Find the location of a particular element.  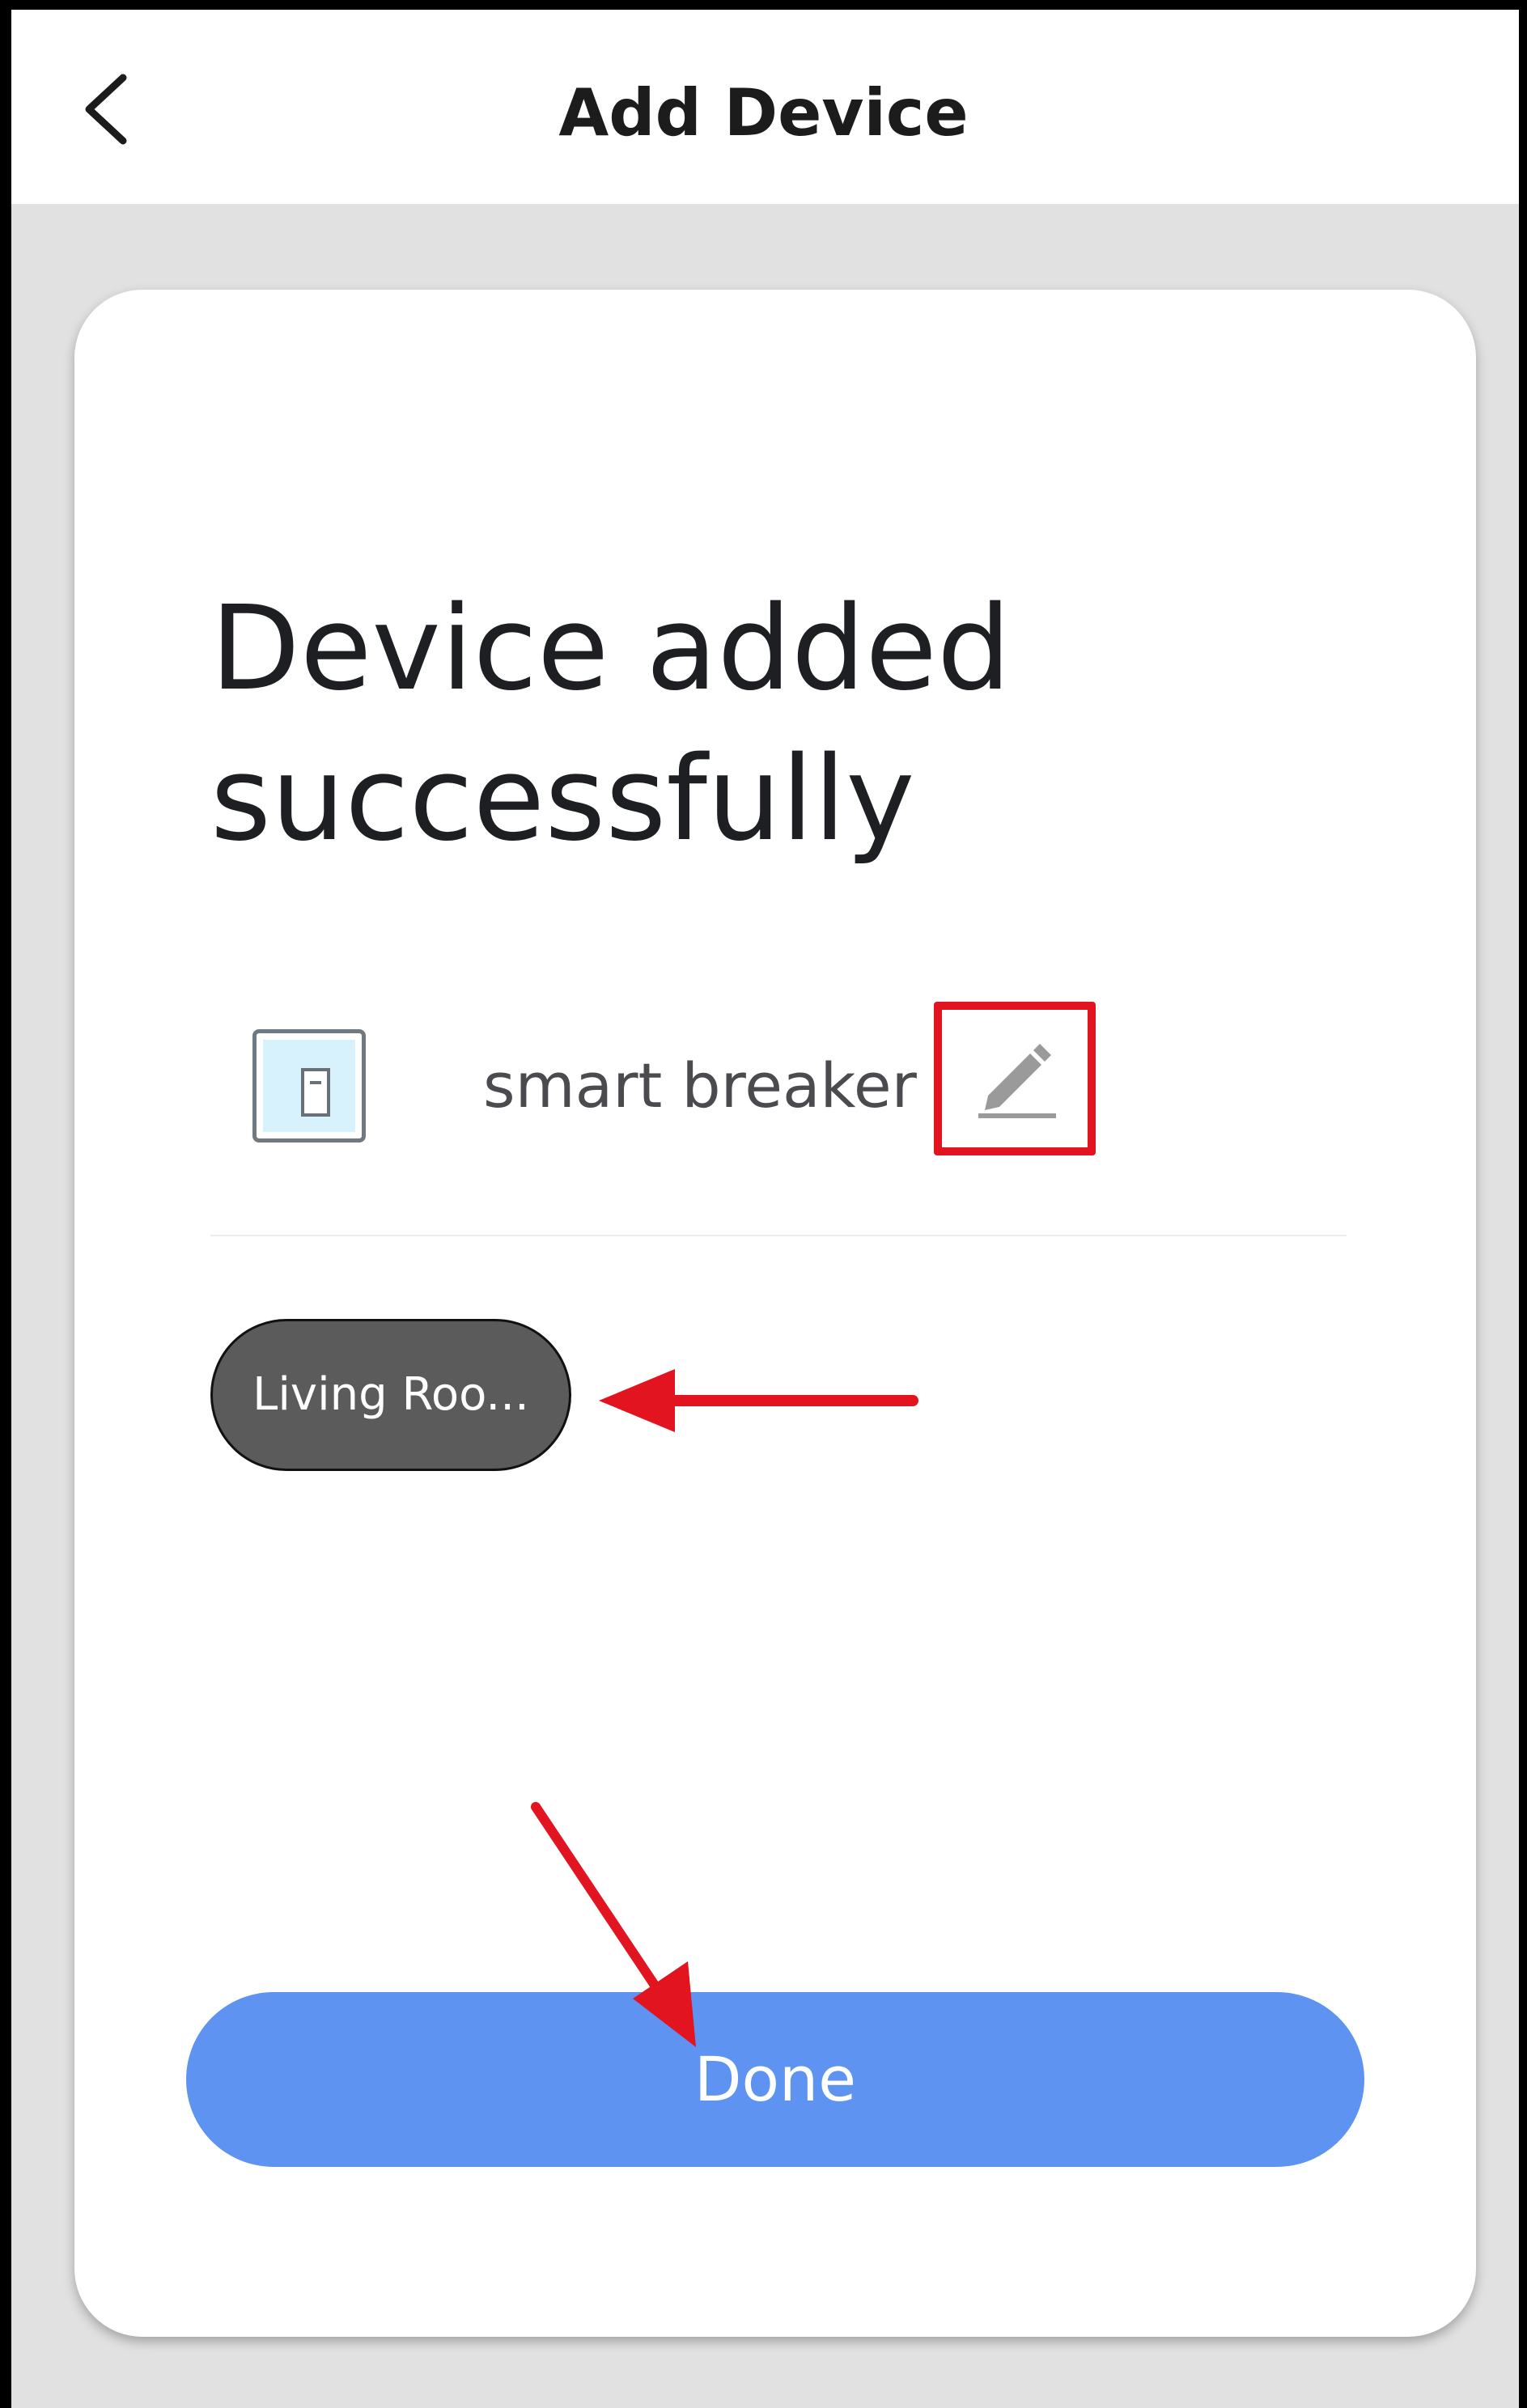

pencil-icon is located at coordinates (1017, 1081).